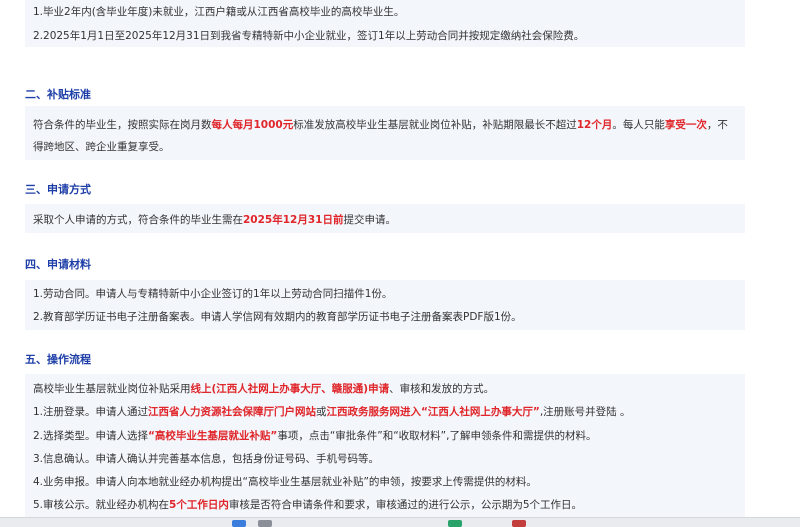  Describe the element at coordinates (58, 359) in the screenshot. I see `heading-procedure: 五、操作流程` at that location.